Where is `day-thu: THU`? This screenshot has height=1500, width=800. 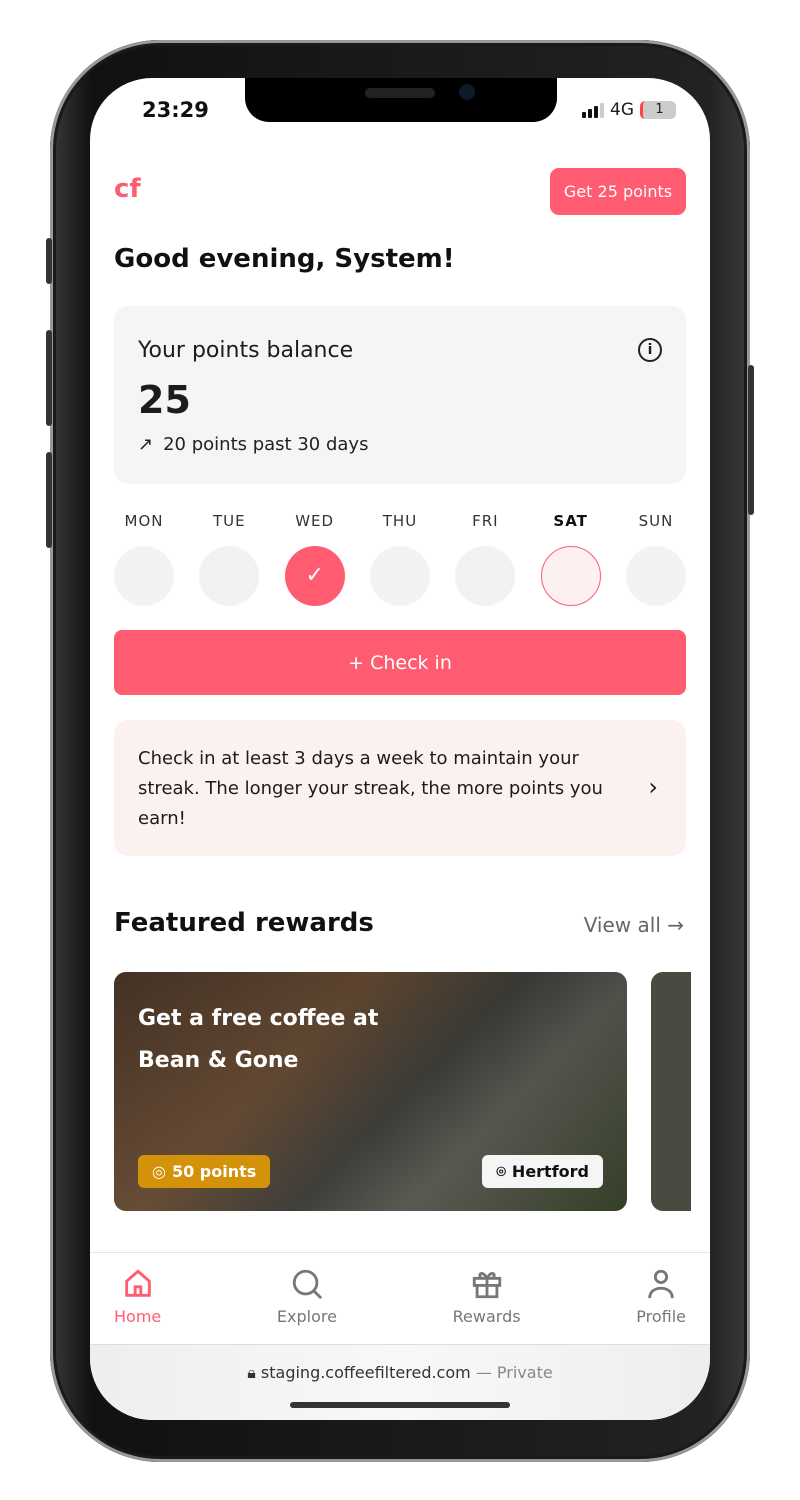
day-thu: THU is located at coordinates (399, 559).